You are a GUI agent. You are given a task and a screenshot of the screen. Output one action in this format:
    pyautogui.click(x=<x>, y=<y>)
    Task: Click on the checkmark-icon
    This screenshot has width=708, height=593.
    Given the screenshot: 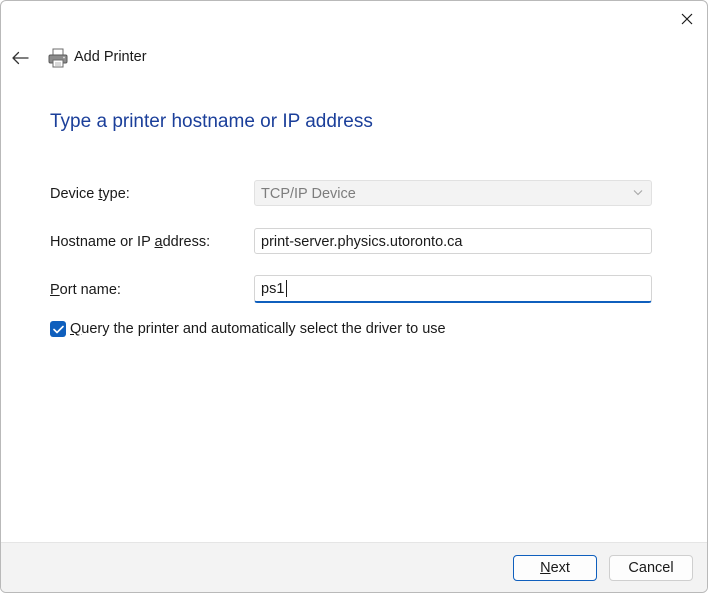 What is the action you would take?
    pyautogui.click(x=58, y=329)
    